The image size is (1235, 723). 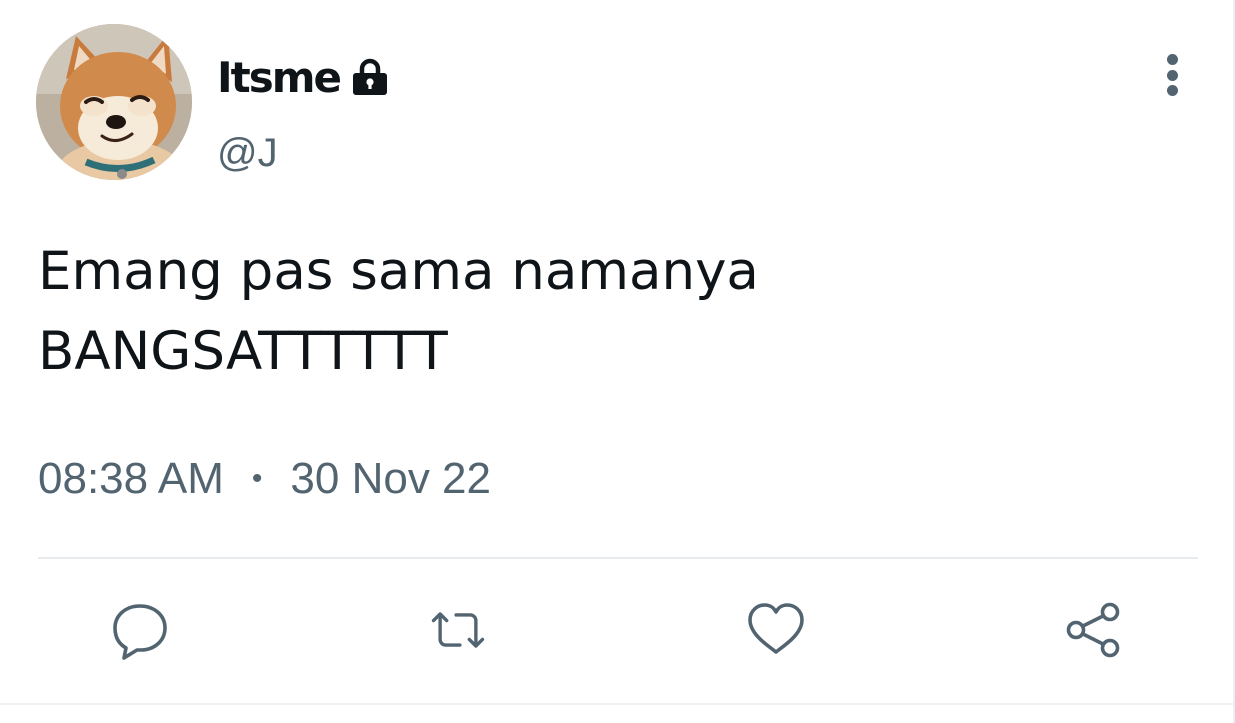 I want to click on shiba-dog-avatar-icon, so click(x=114, y=102).